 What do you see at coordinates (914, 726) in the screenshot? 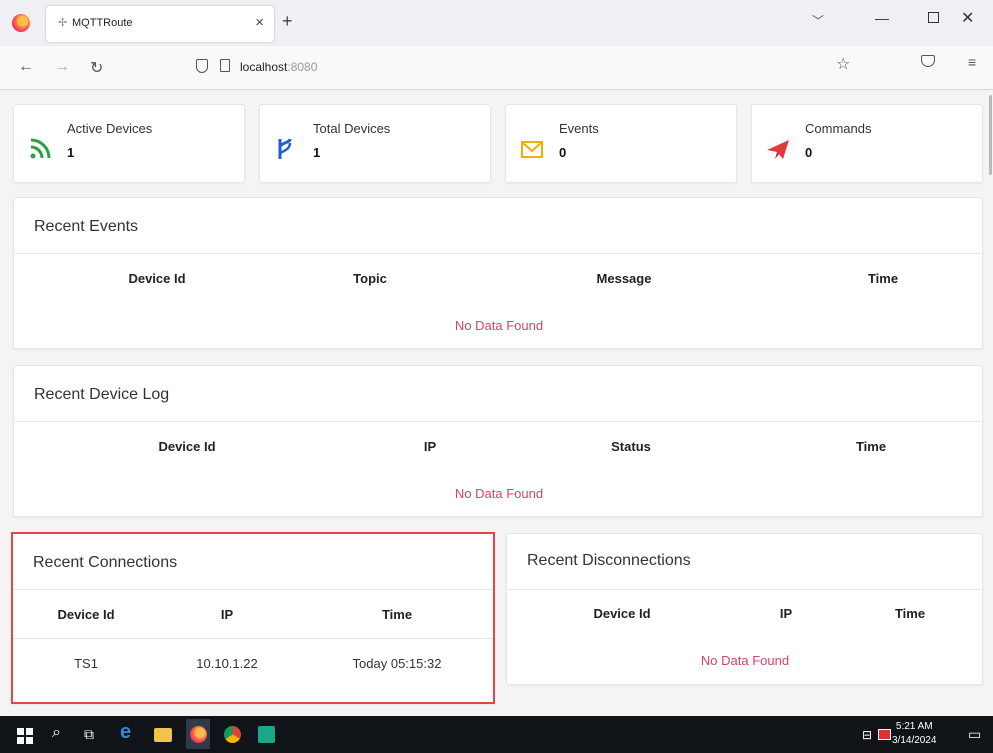
I see `clock-time: 5:21 AM` at bounding box center [914, 726].